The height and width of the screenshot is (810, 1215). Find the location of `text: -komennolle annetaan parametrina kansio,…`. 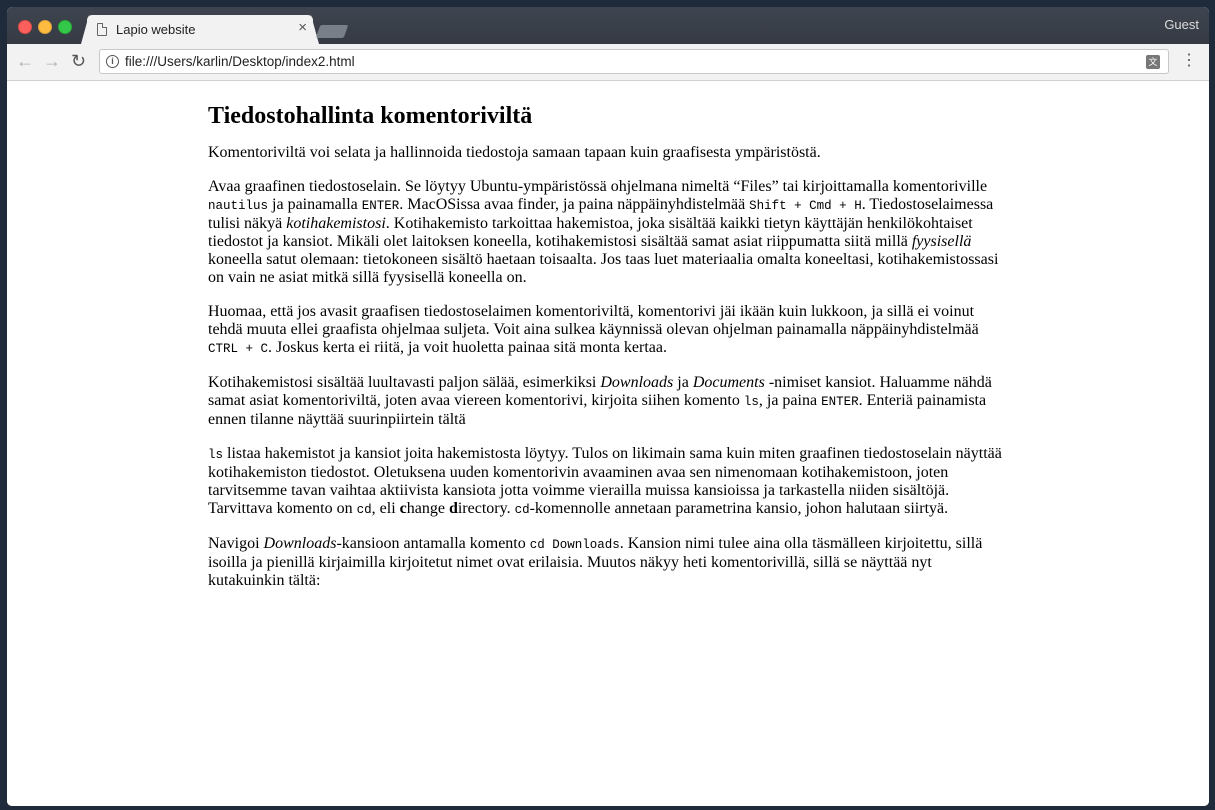

text: -komennolle annetaan parametrina kansio,… is located at coordinates (739, 508).